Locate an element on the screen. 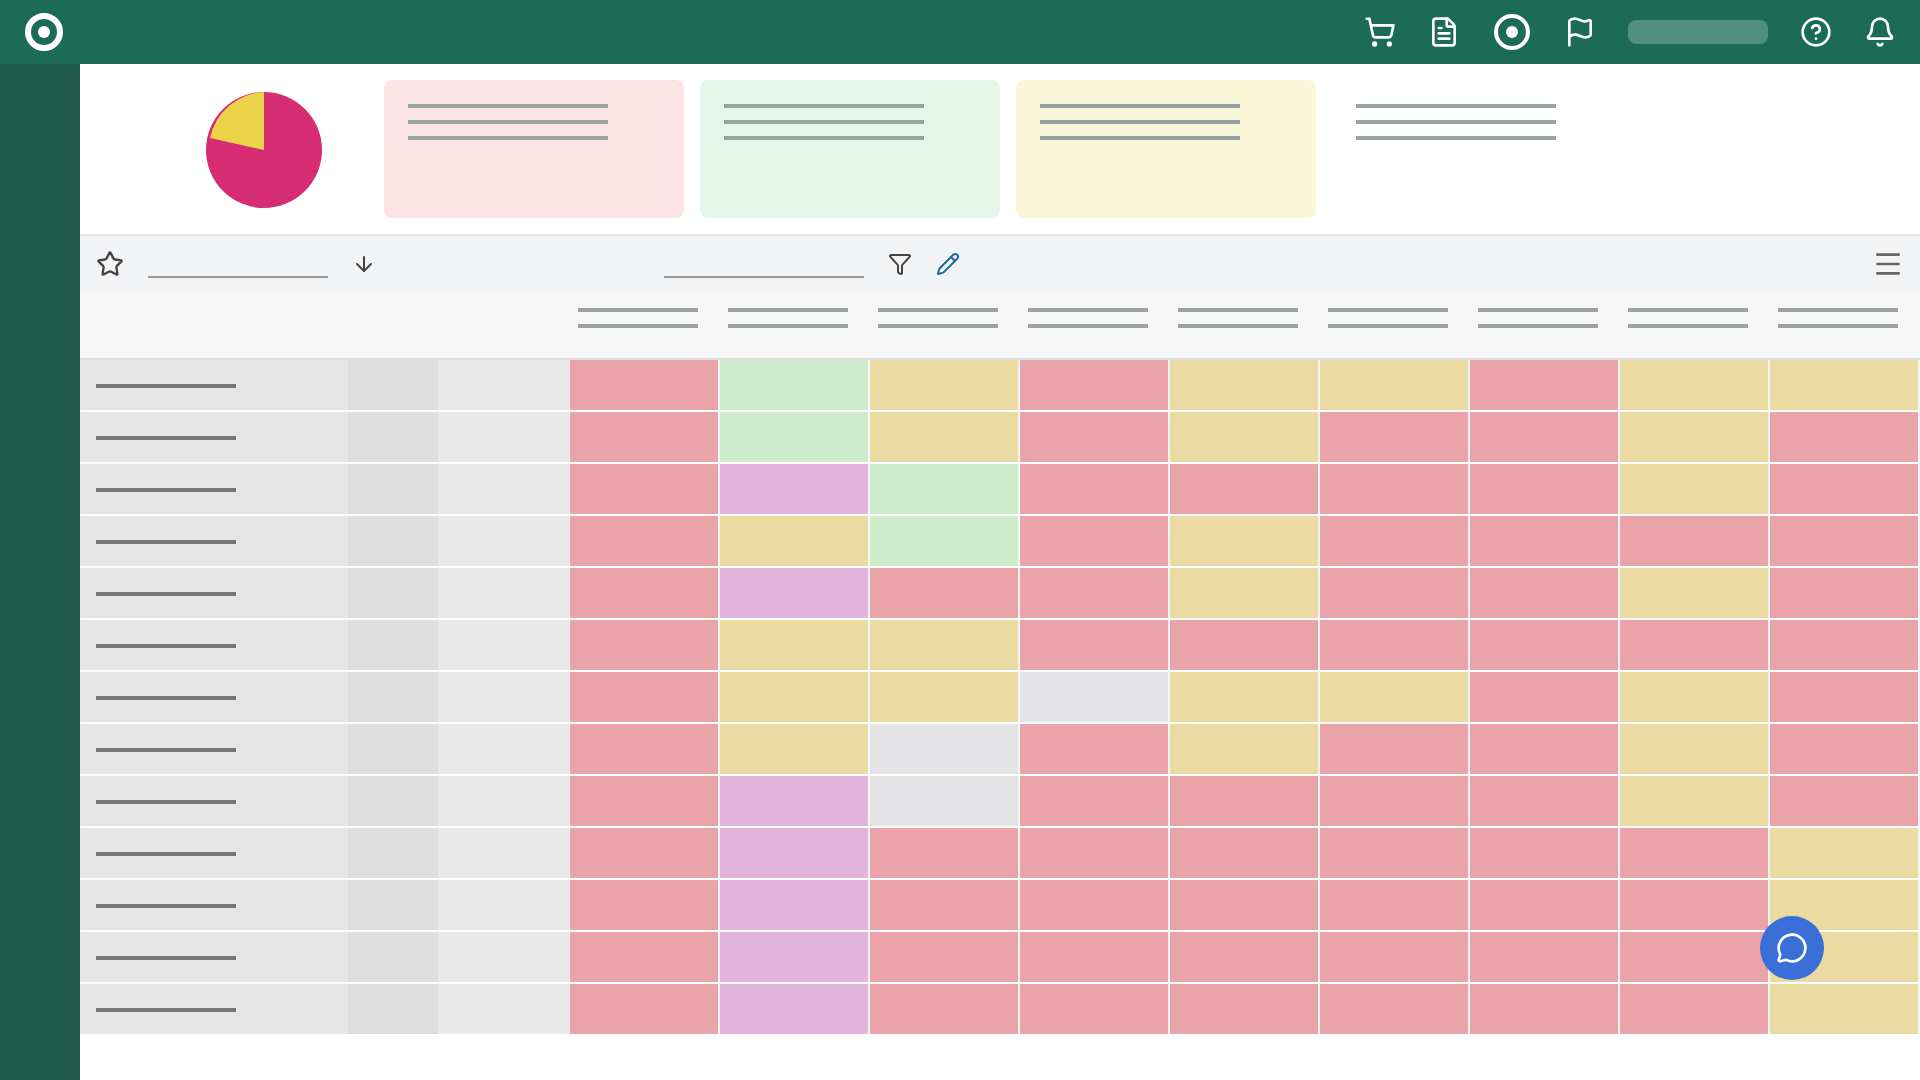  circle-icon is located at coordinates (1512, 32).